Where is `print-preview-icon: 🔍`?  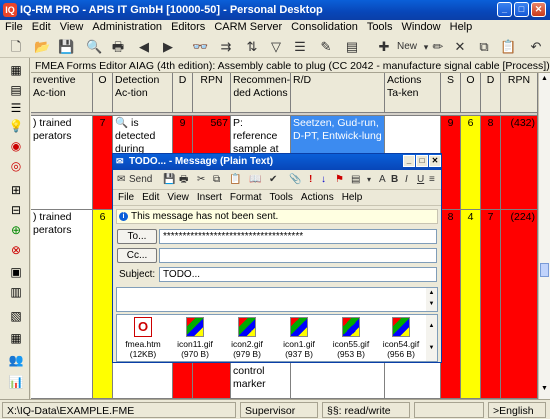
print-preview-icon: 🔍 is located at coordinates (94, 47).